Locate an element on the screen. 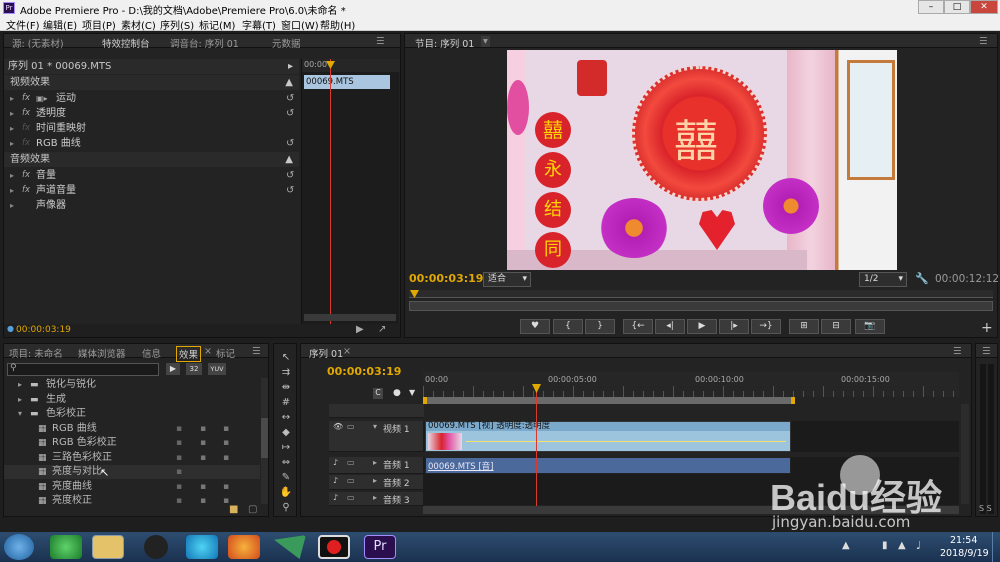 Image resolution: width=1000 pixels, height=562 pixels. mini-playhead is located at coordinates (330, 191).